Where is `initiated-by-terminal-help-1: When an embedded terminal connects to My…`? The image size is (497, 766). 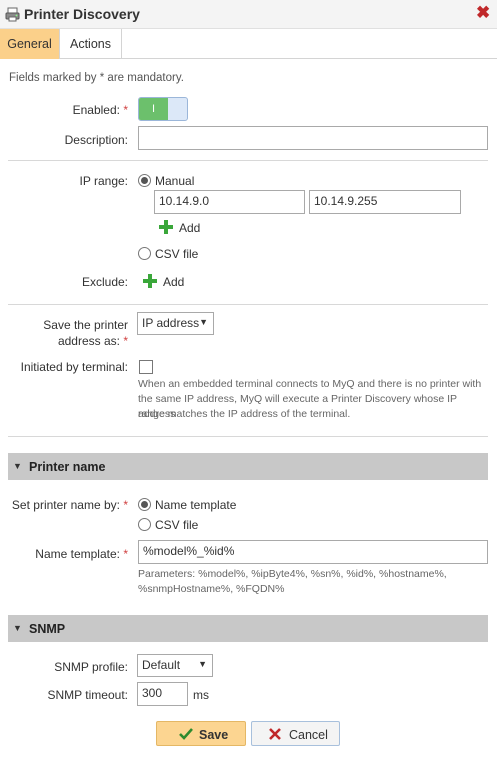
initiated-by-terminal-help-1: When an embedded terminal connects to My… is located at coordinates (310, 384).